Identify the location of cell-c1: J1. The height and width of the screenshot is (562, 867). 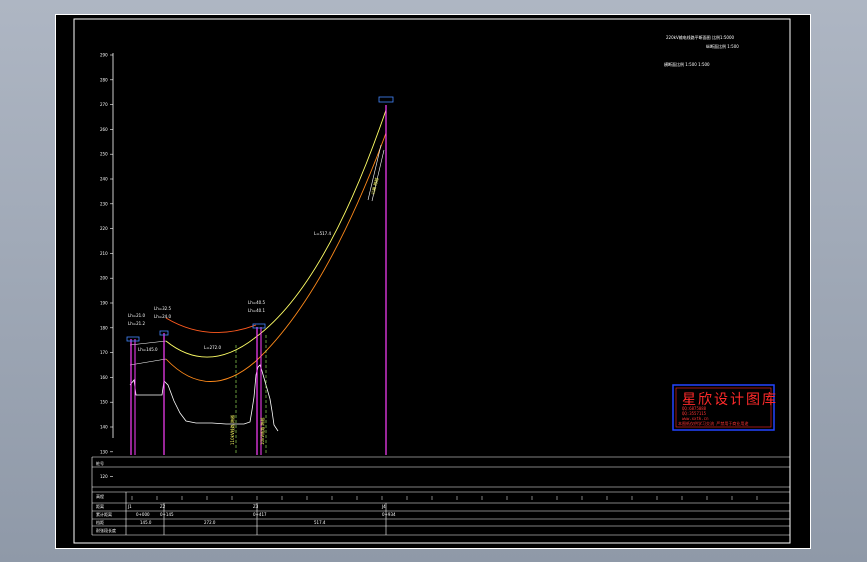
(129, 506).